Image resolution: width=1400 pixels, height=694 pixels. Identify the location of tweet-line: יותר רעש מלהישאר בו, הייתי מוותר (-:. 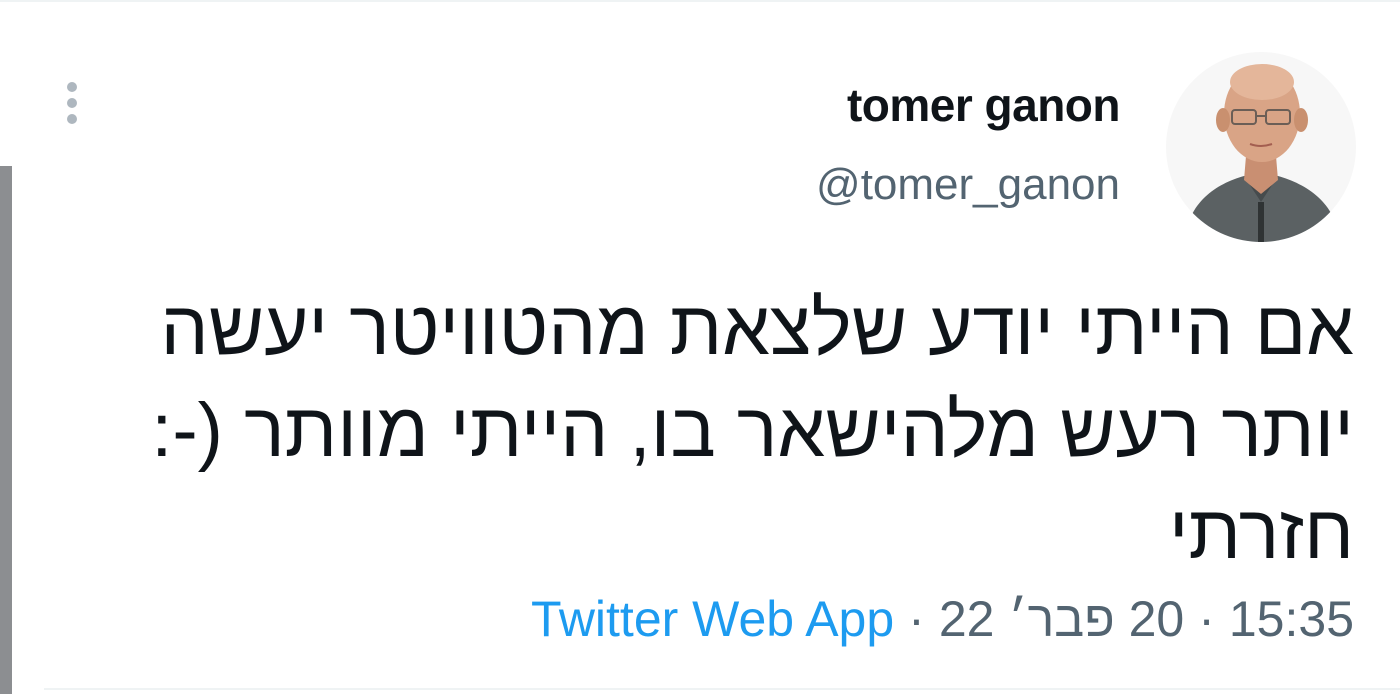
(752, 430).